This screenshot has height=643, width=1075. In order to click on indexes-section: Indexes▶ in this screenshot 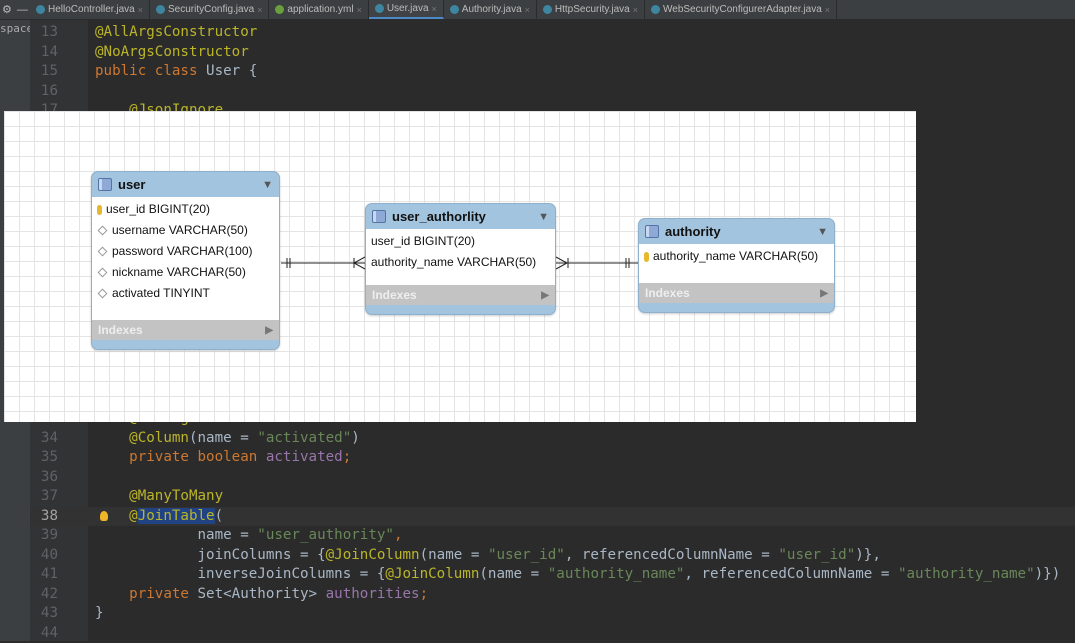, I will do `click(460, 295)`.